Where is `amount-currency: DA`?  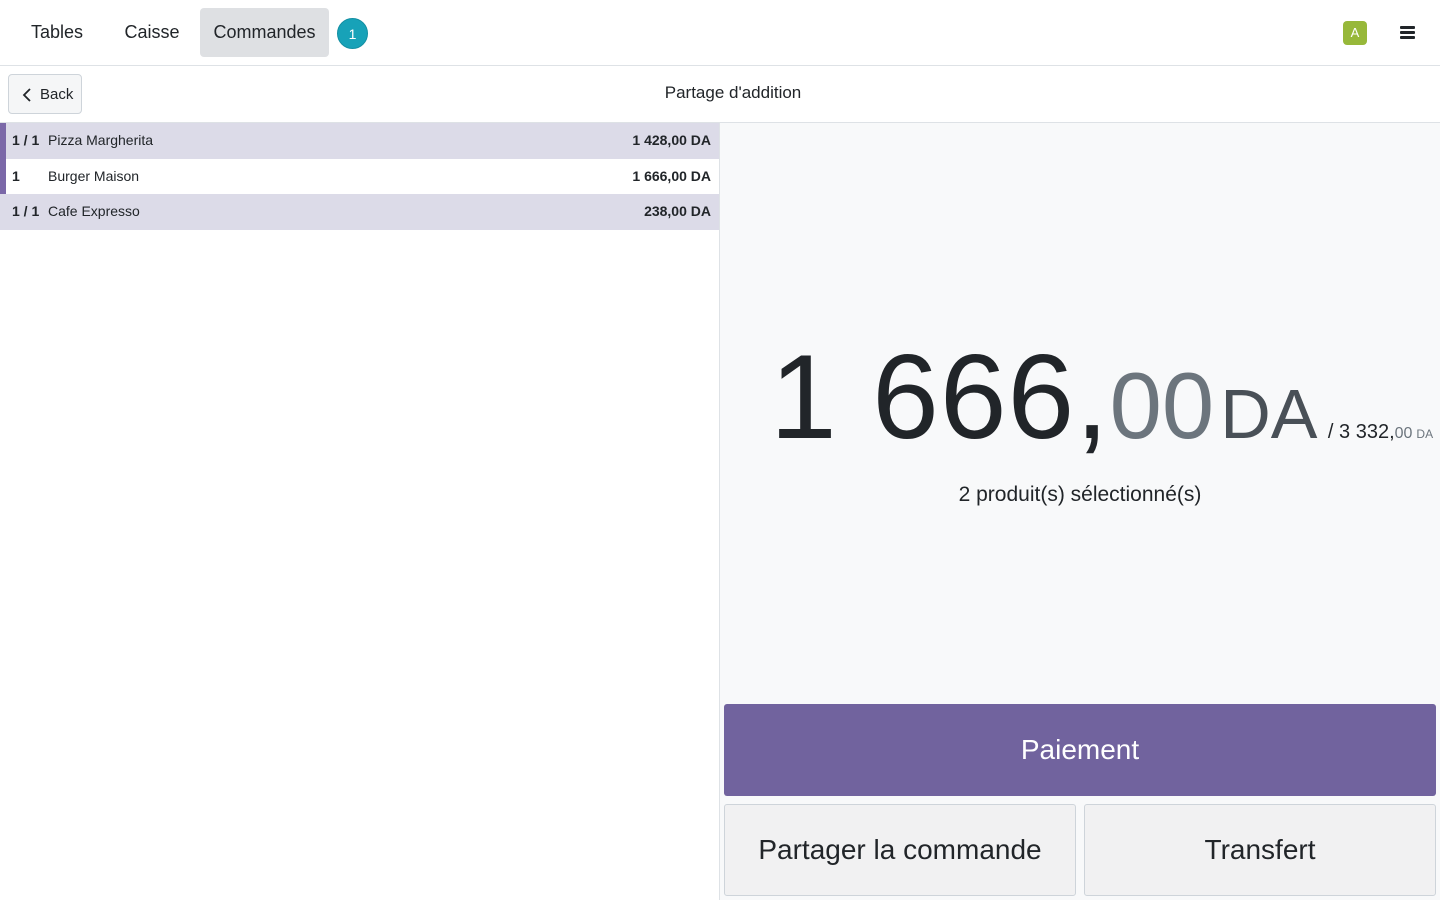 amount-currency: DA is located at coordinates (1269, 414).